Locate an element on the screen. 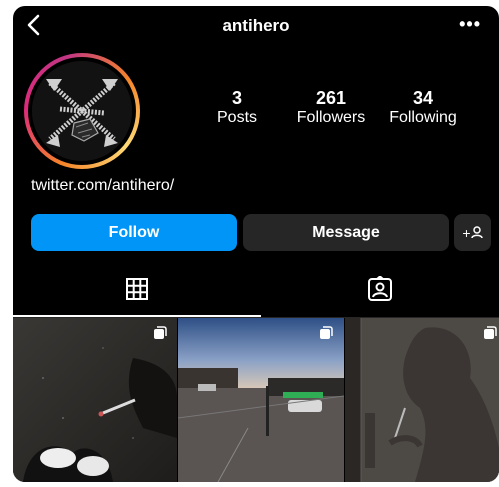  stat-following: 34 Following is located at coordinates (423, 108).